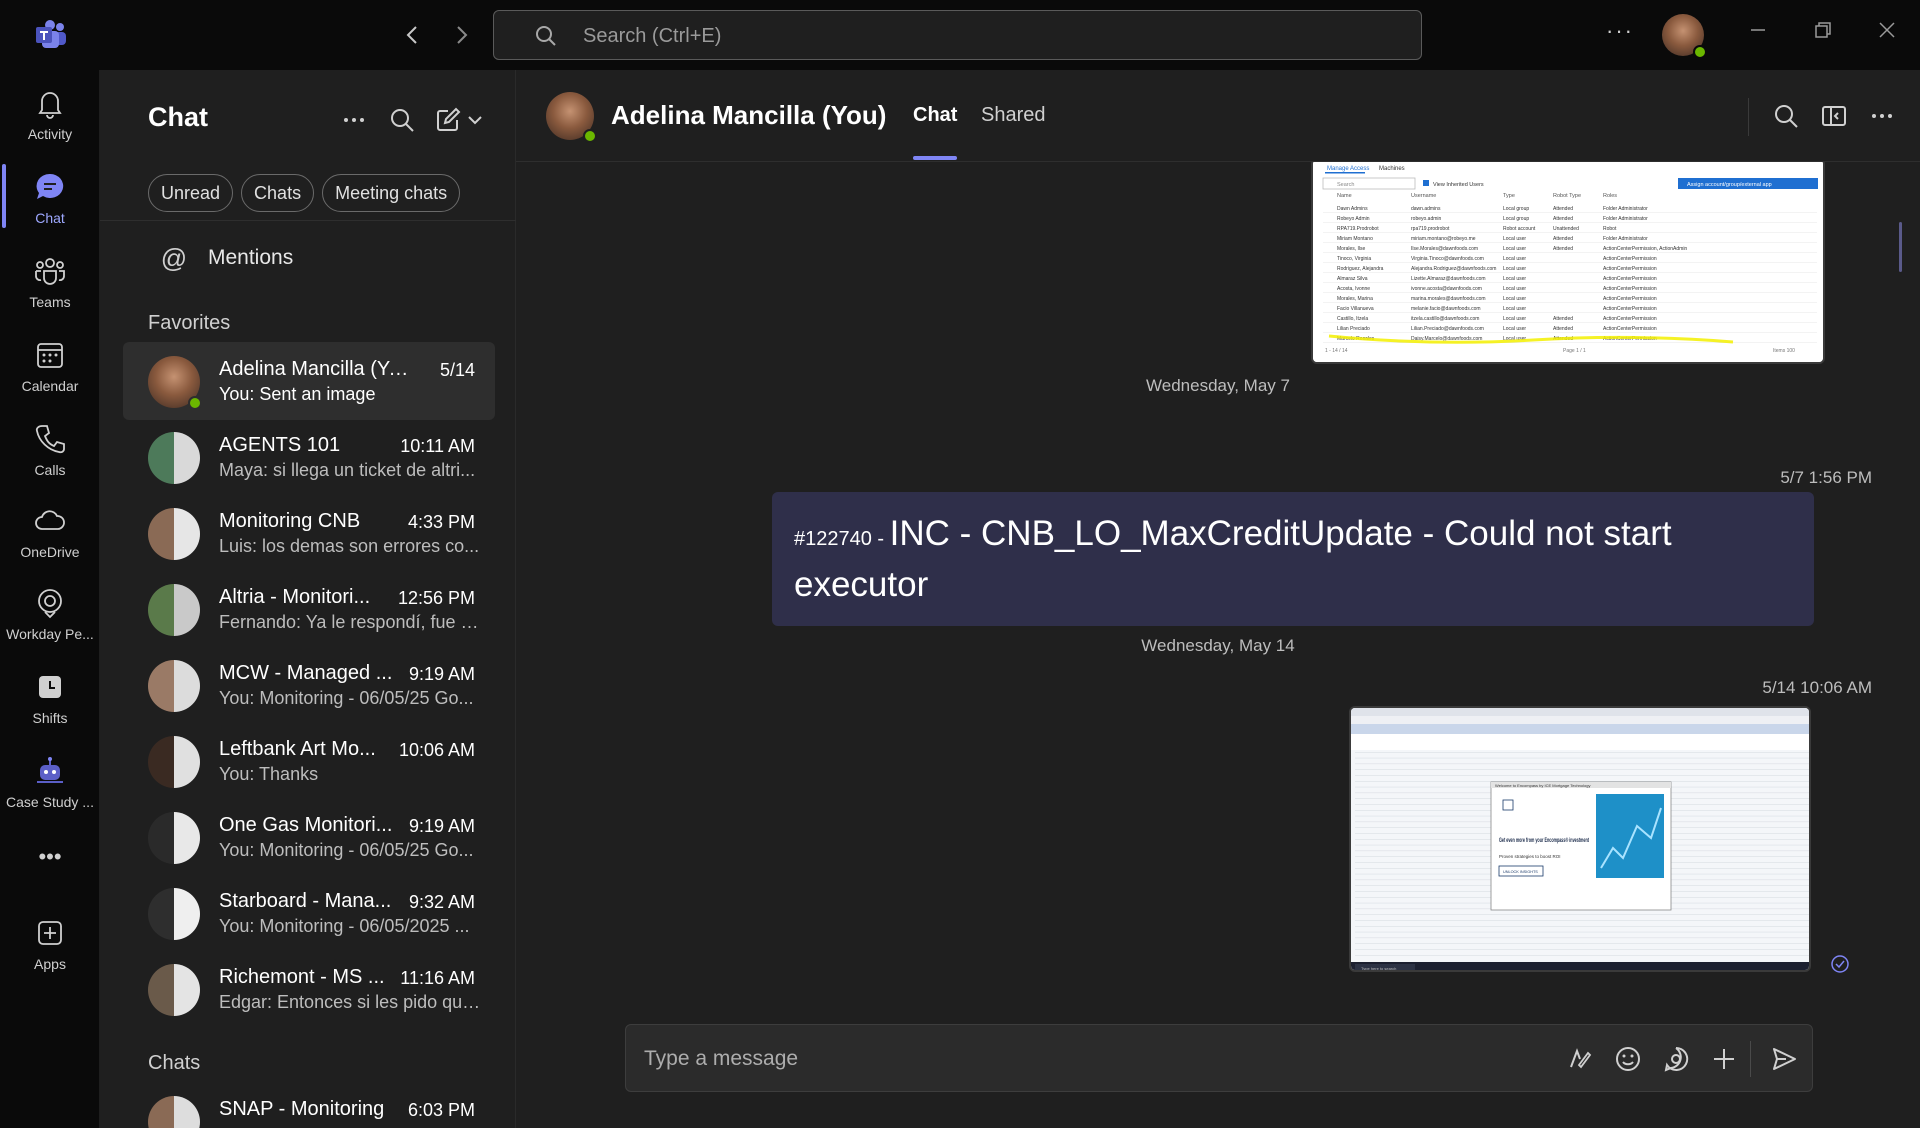 The image size is (1920, 1128). Describe the element at coordinates (50, 201) in the screenshot. I see `rail-item-chat: Chat` at that location.